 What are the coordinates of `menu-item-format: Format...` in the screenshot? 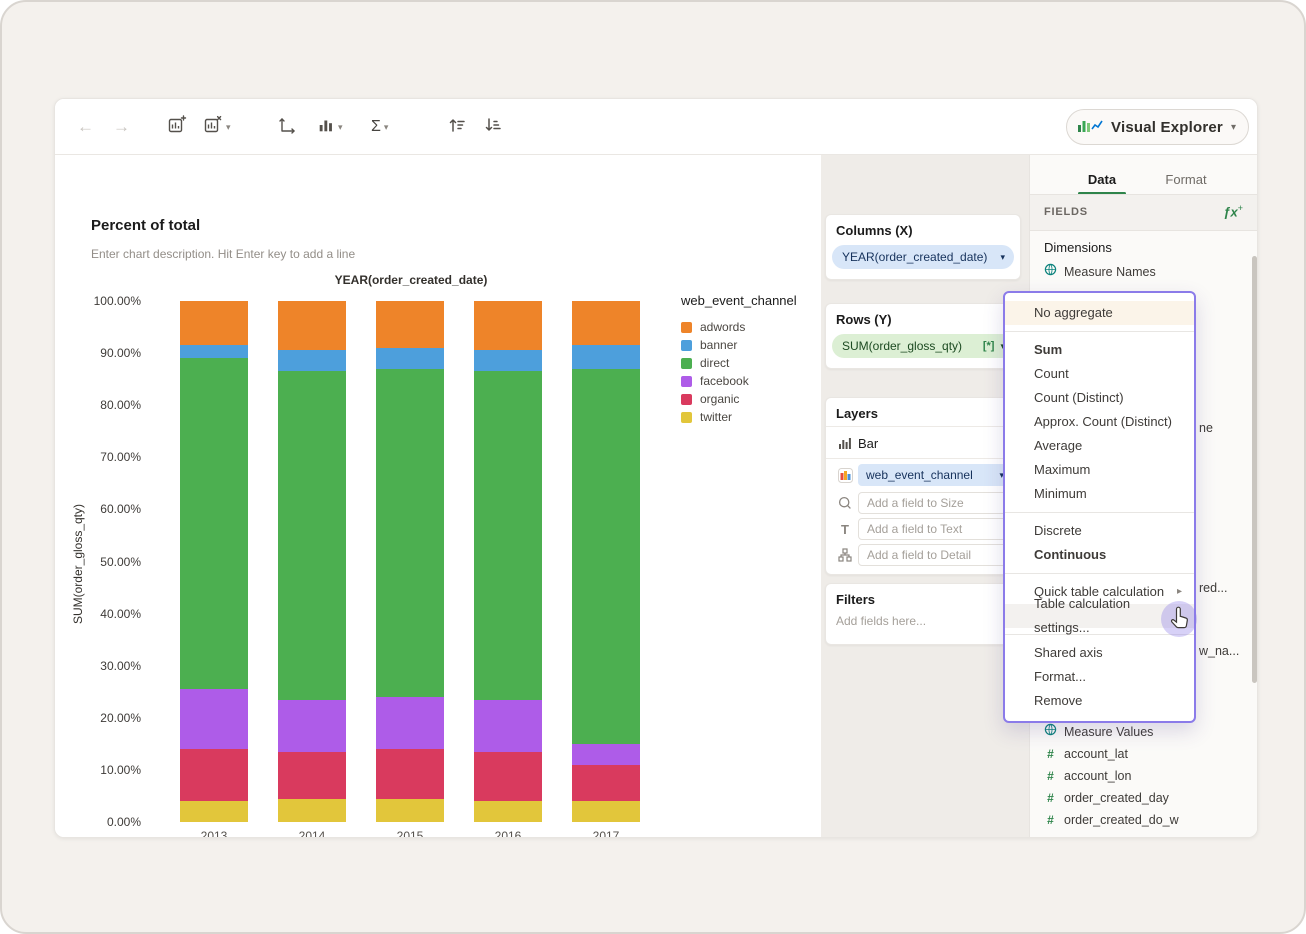 It's located at (1099, 677).